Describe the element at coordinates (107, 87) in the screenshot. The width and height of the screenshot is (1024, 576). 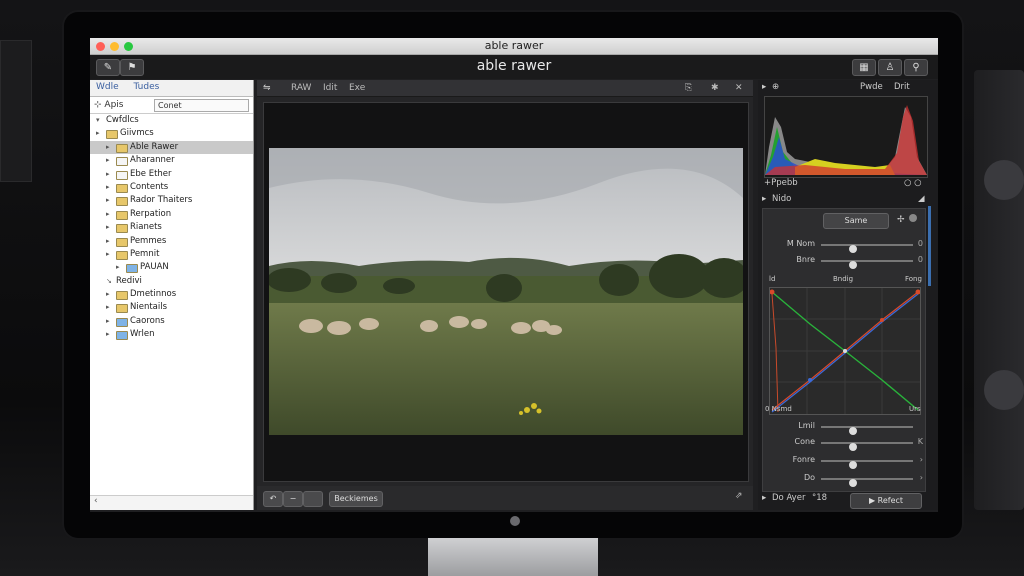
I see `sidebar-tab: Wdle` at that location.